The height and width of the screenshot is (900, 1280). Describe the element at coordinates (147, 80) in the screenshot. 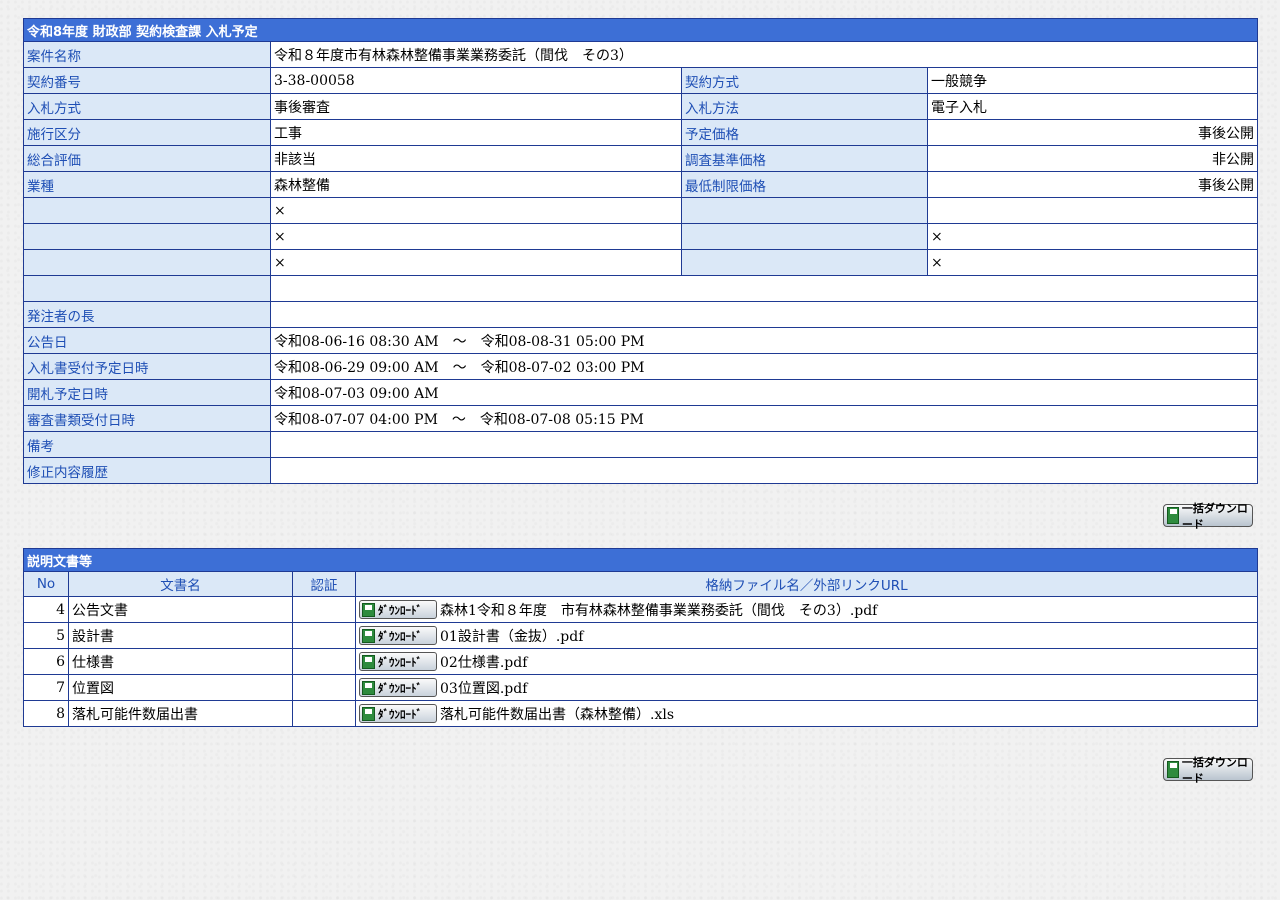

I see `info-label: 契約番号` at that location.